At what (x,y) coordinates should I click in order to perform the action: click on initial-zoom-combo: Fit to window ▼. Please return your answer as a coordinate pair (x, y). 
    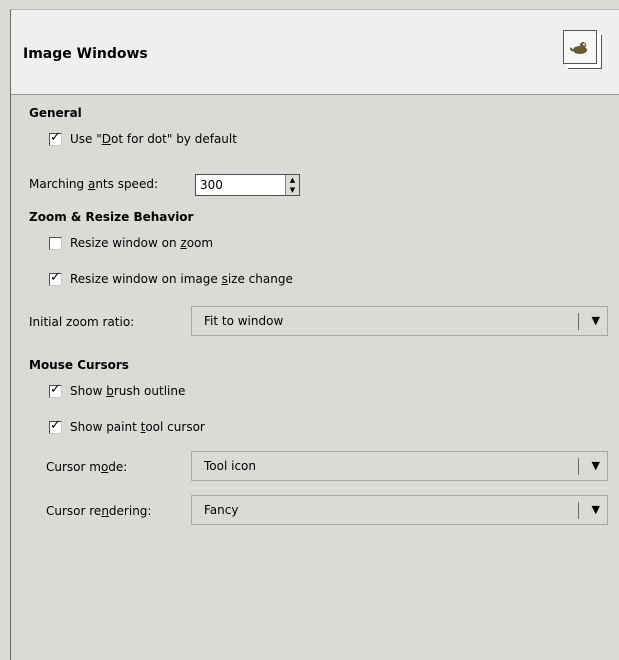
    Looking at the image, I should click on (399, 321).